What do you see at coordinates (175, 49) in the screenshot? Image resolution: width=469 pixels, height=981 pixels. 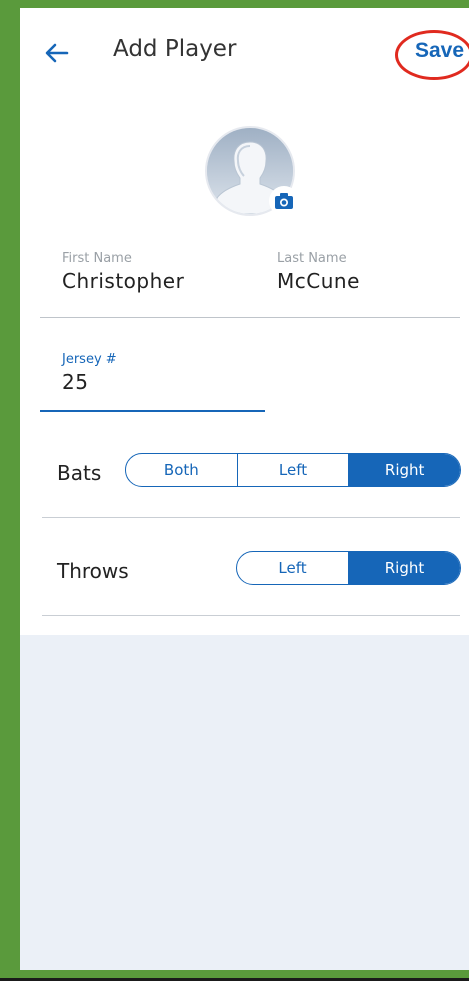 I see `page-title: Add Player` at bounding box center [175, 49].